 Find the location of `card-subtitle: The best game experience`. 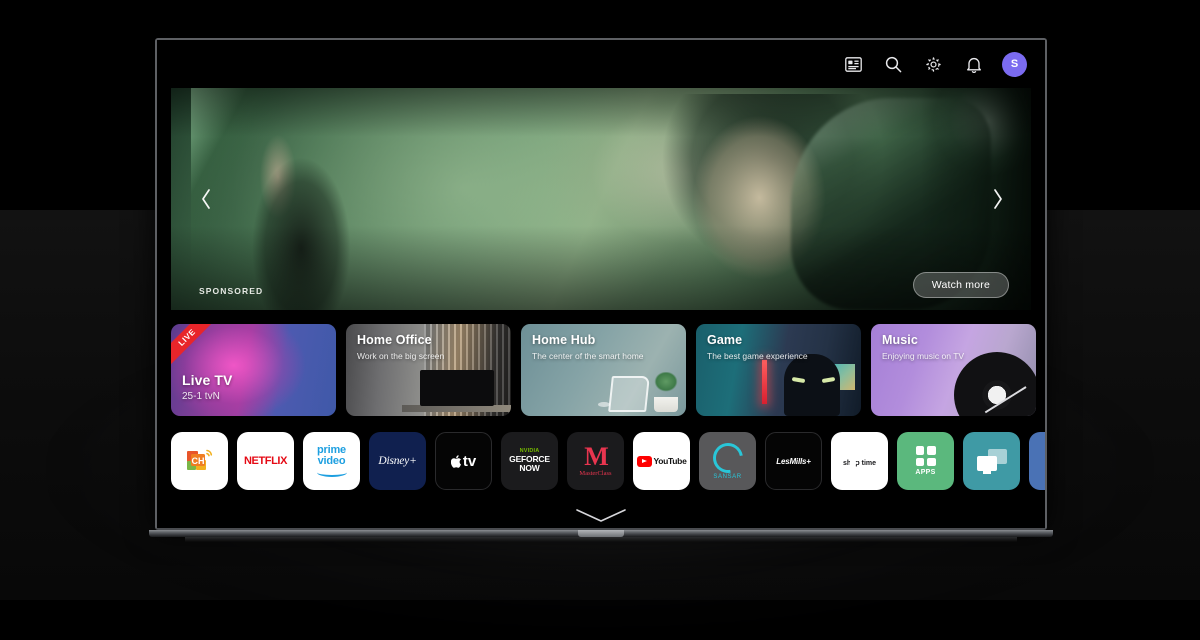

card-subtitle: The best game experience is located at coordinates (757, 356).